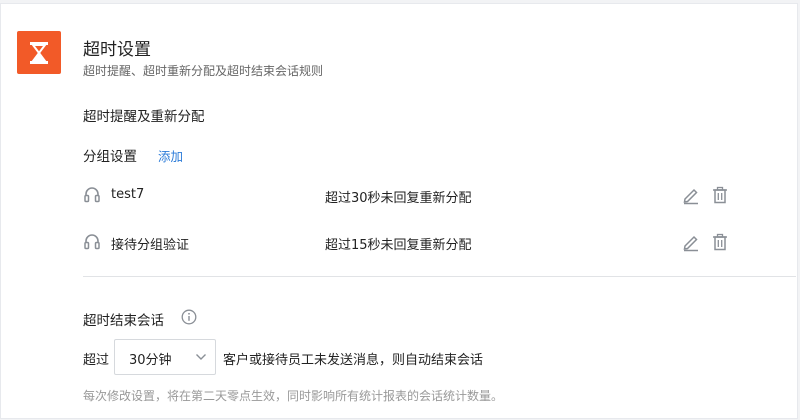 This screenshot has width=800, height=420. What do you see at coordinates (170, 155) in the screenshot?
I see `add-group-link: 添加` at bounding box center [170, 155].